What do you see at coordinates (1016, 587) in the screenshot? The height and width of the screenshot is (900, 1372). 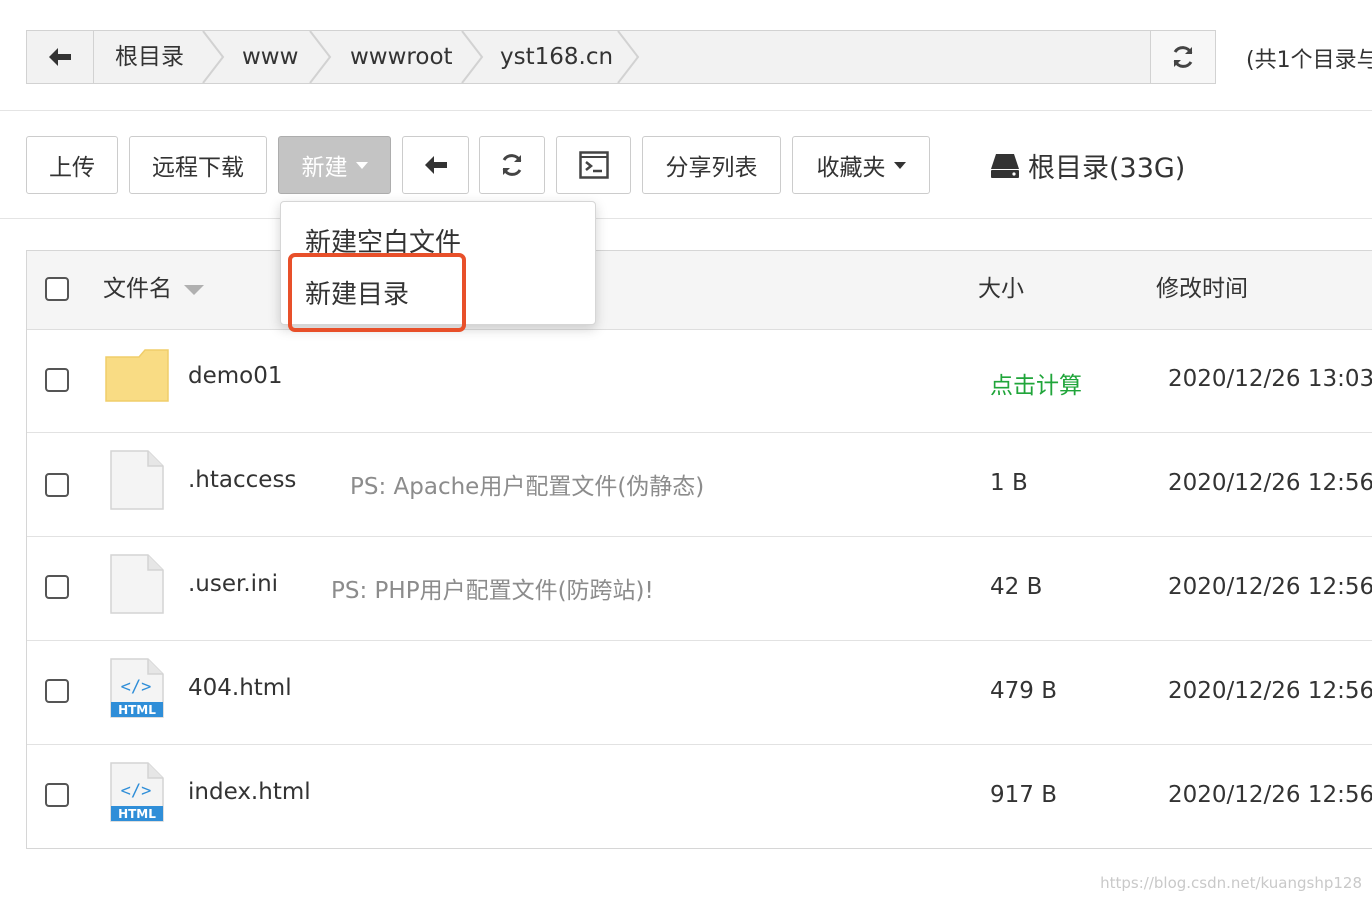 I see `file-size: 42 B` at bounding box center [1016, 587].